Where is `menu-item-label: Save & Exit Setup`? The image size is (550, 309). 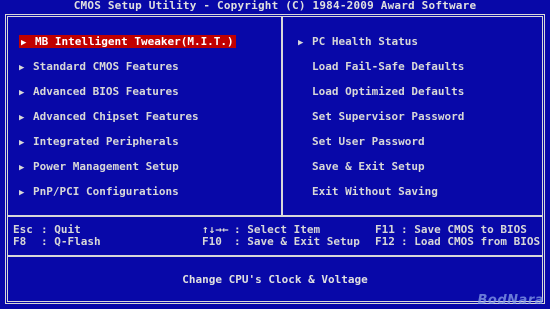 menu-item-label: Save & Exit Setup is located at coordinates (368, 166).